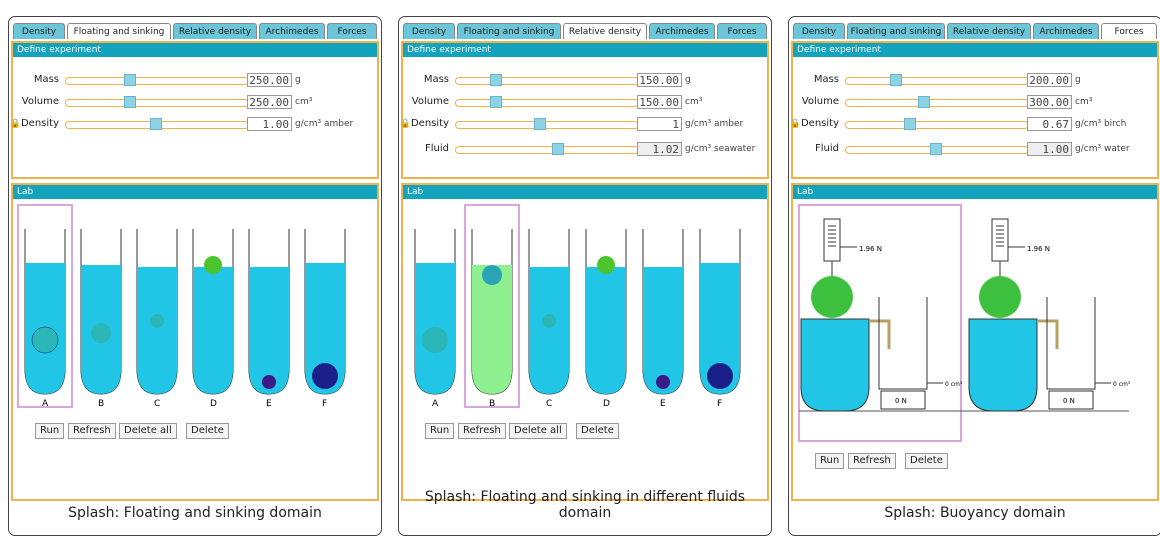  What do you see at coordinates (1049, 80) in the screenshot?
I see `mass-input: 200.00` at bounding box center [1049, 80].